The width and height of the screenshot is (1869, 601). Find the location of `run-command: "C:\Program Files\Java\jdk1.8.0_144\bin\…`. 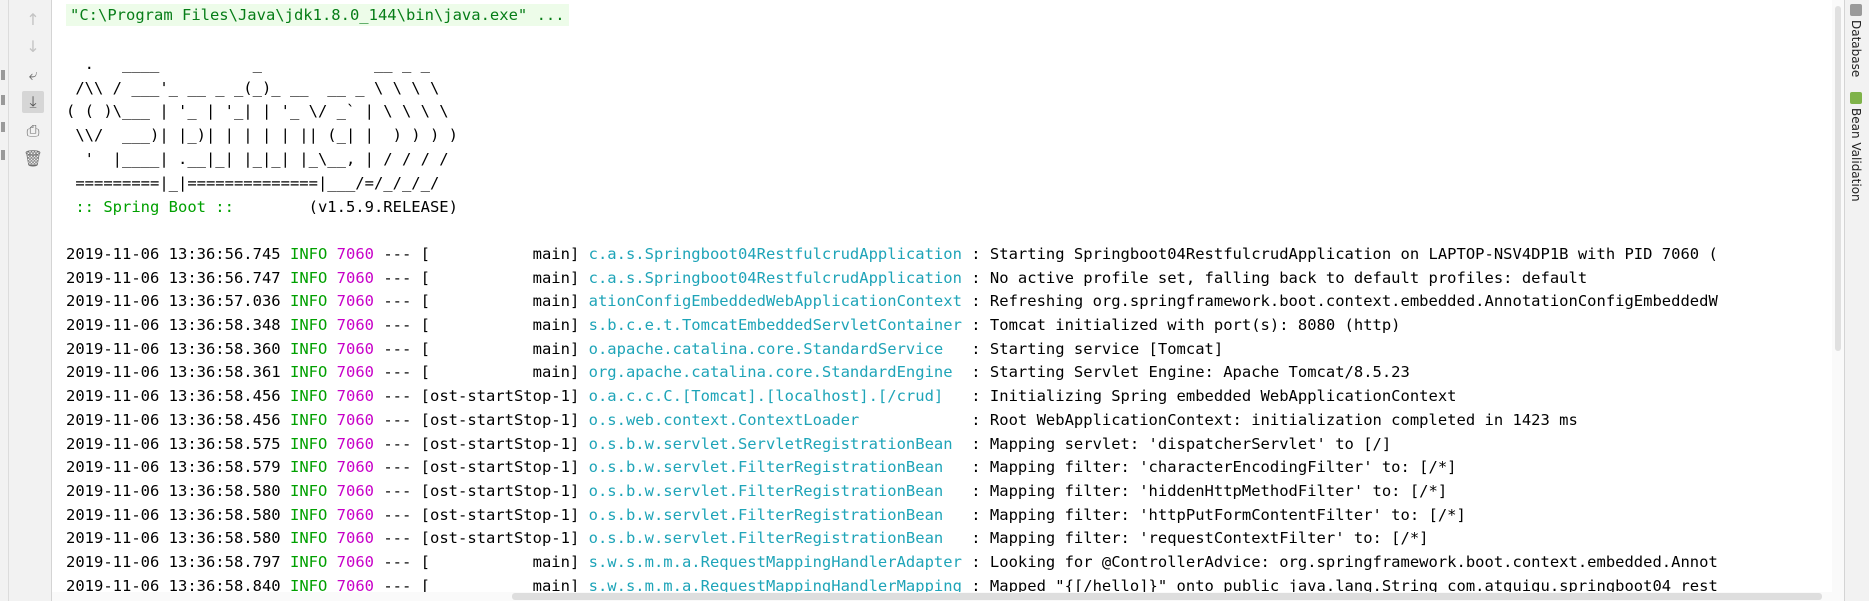

run-command: "C:\Program Files\Java\jdk1.8.0_144\bin\… is located at coordinates (317, 15).